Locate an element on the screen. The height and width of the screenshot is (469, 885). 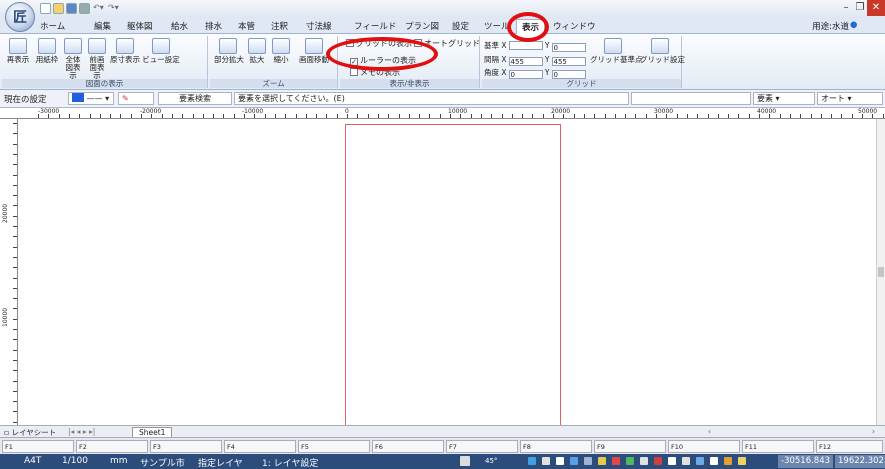
fkey-button: F6 is located at coordinates (408, 446).